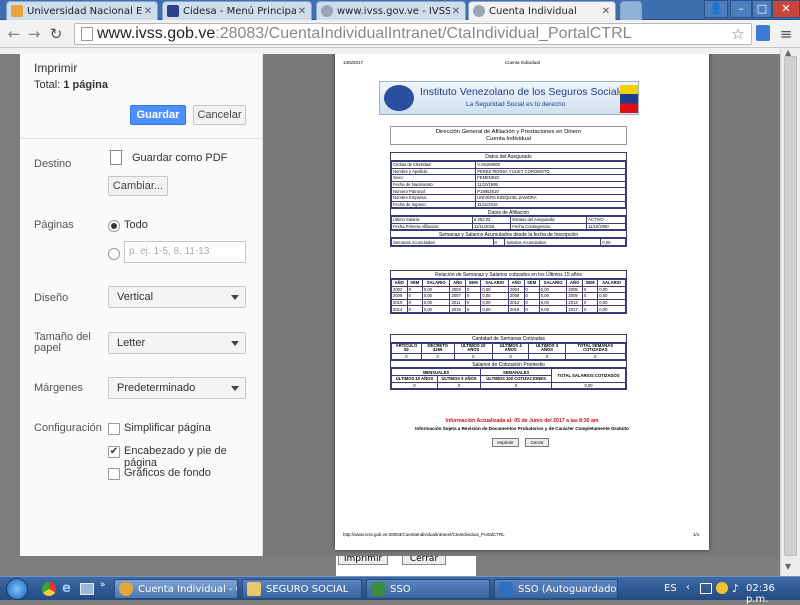 Image resolution: width=800 pixels, height=605 pixels. What do you see at coordinates (391, 10) in the screenshot?
I see `tab-ivss: www.ivss.gov.ve - IVSS Inst ✕` at bounding box center [391, 10].